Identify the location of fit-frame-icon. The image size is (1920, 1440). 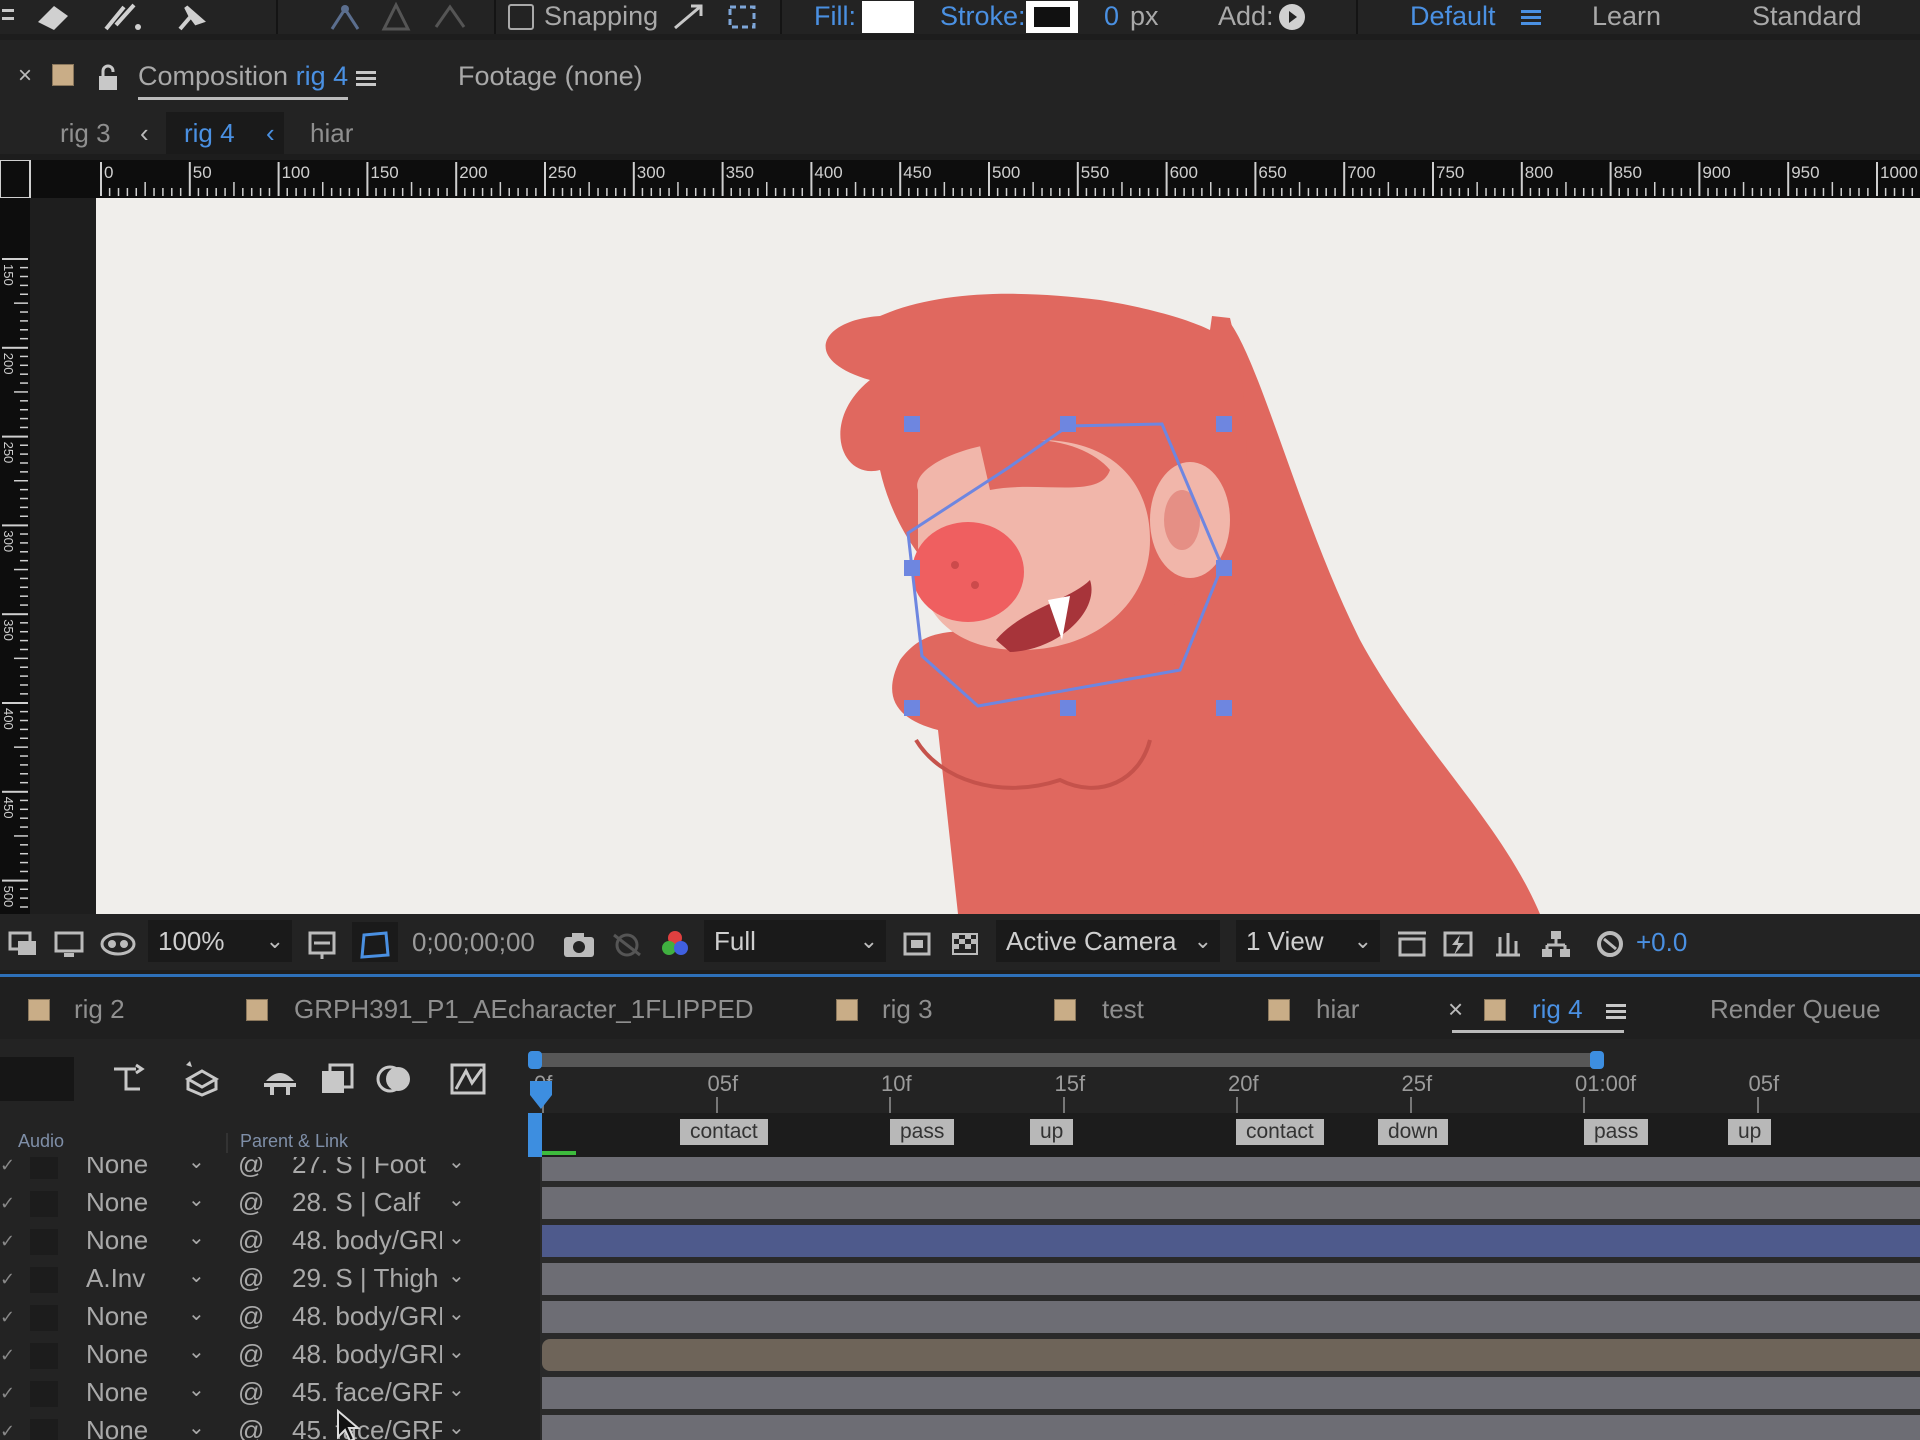
(322, 942).